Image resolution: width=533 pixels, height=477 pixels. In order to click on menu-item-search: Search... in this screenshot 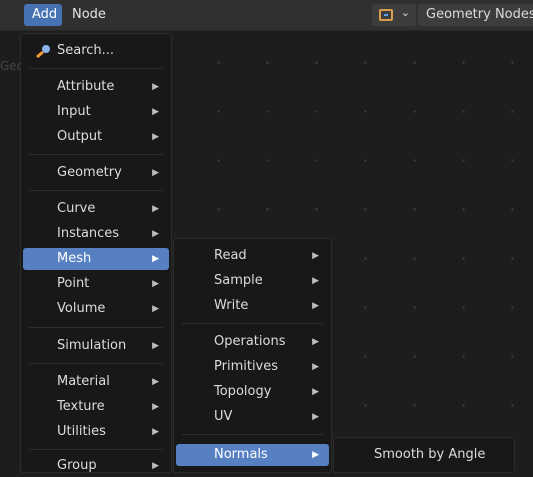, I will do `click(96, 51)`.